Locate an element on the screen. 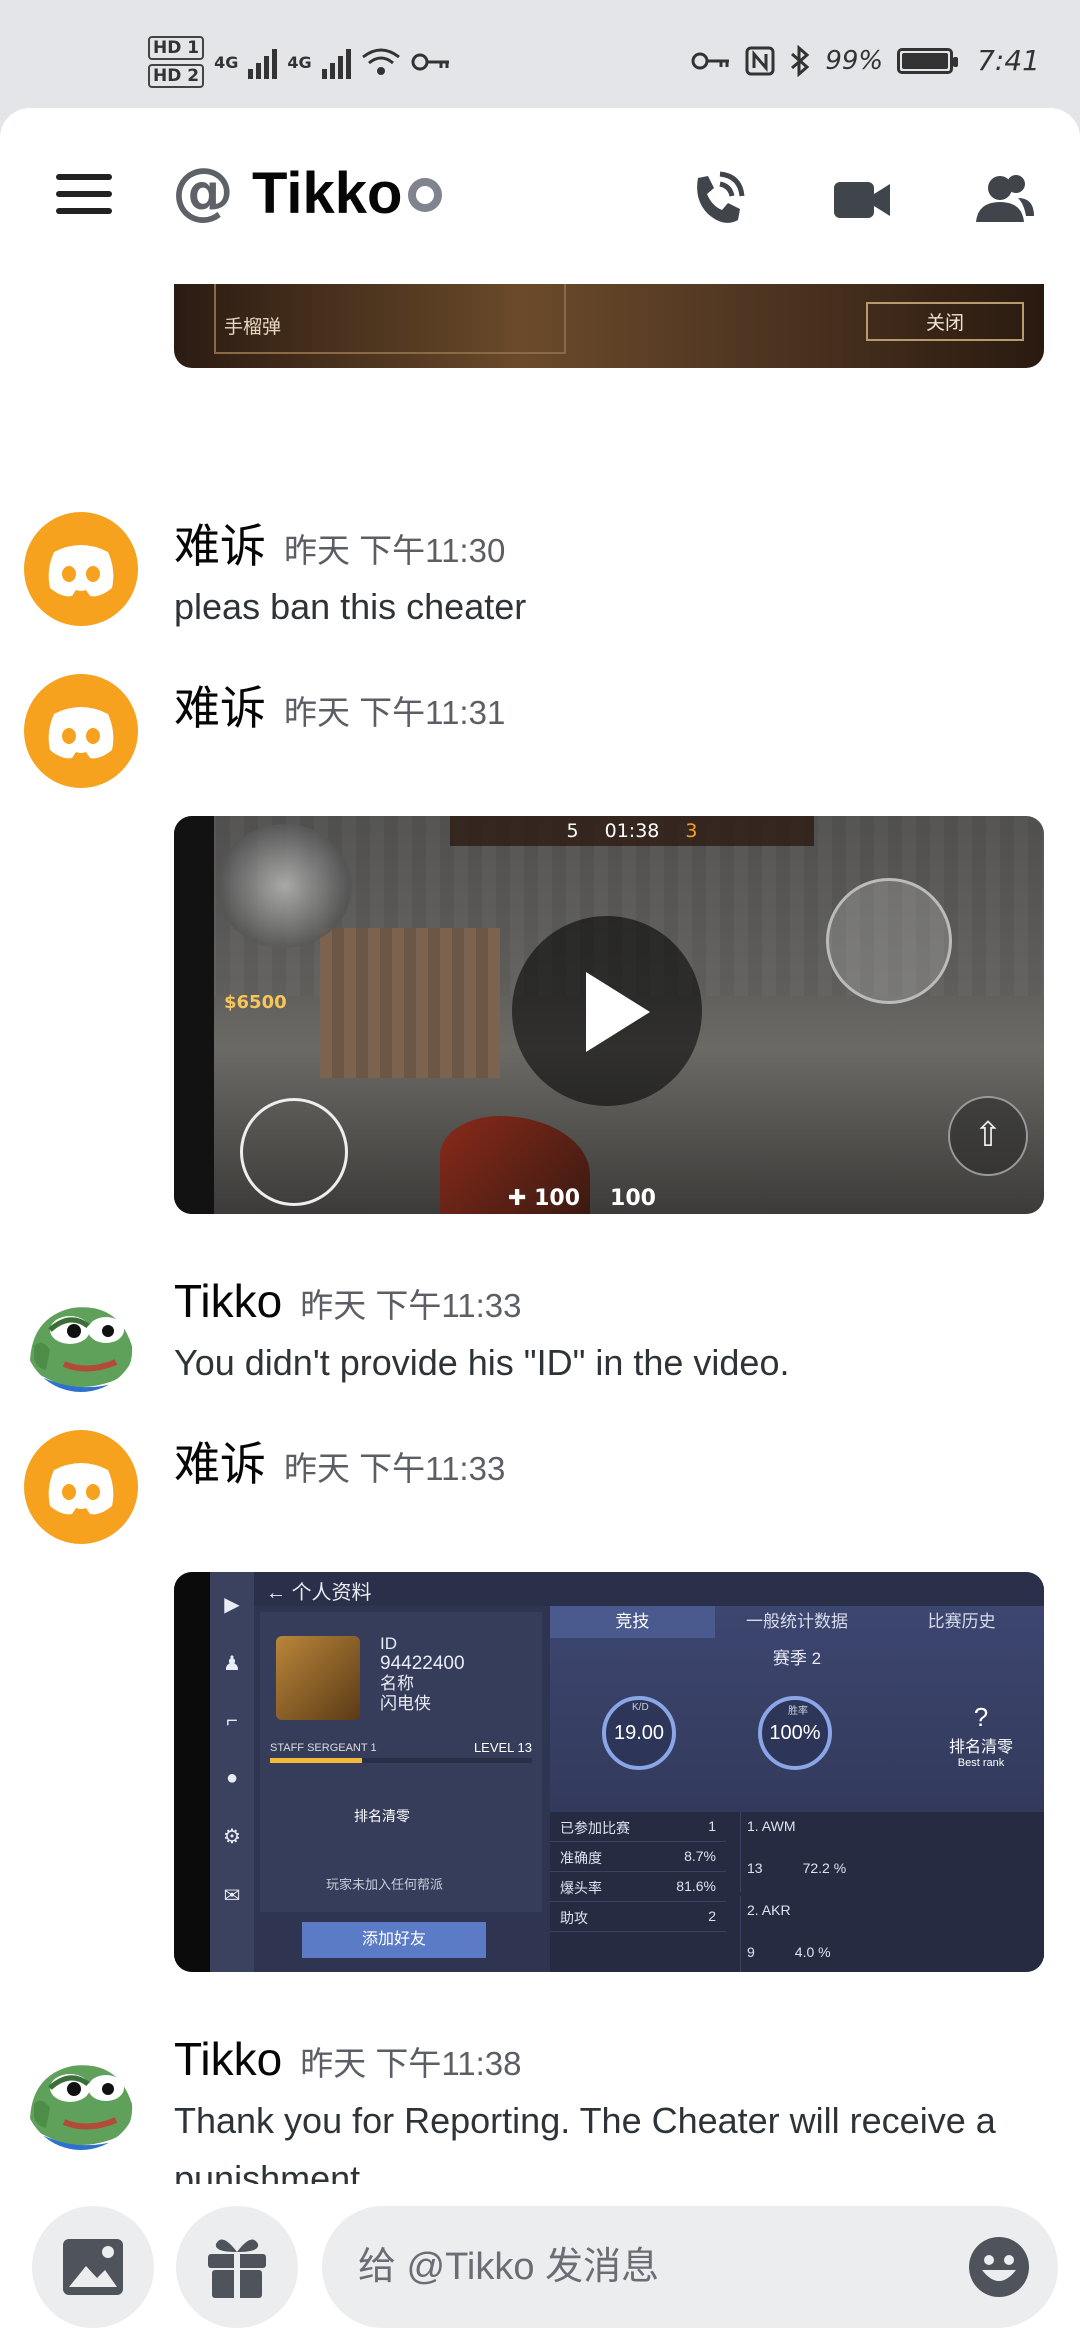 The image size is (1080, 2340). timestamp: 昨天 下午11:33 is located at coordinates (411, 1305).